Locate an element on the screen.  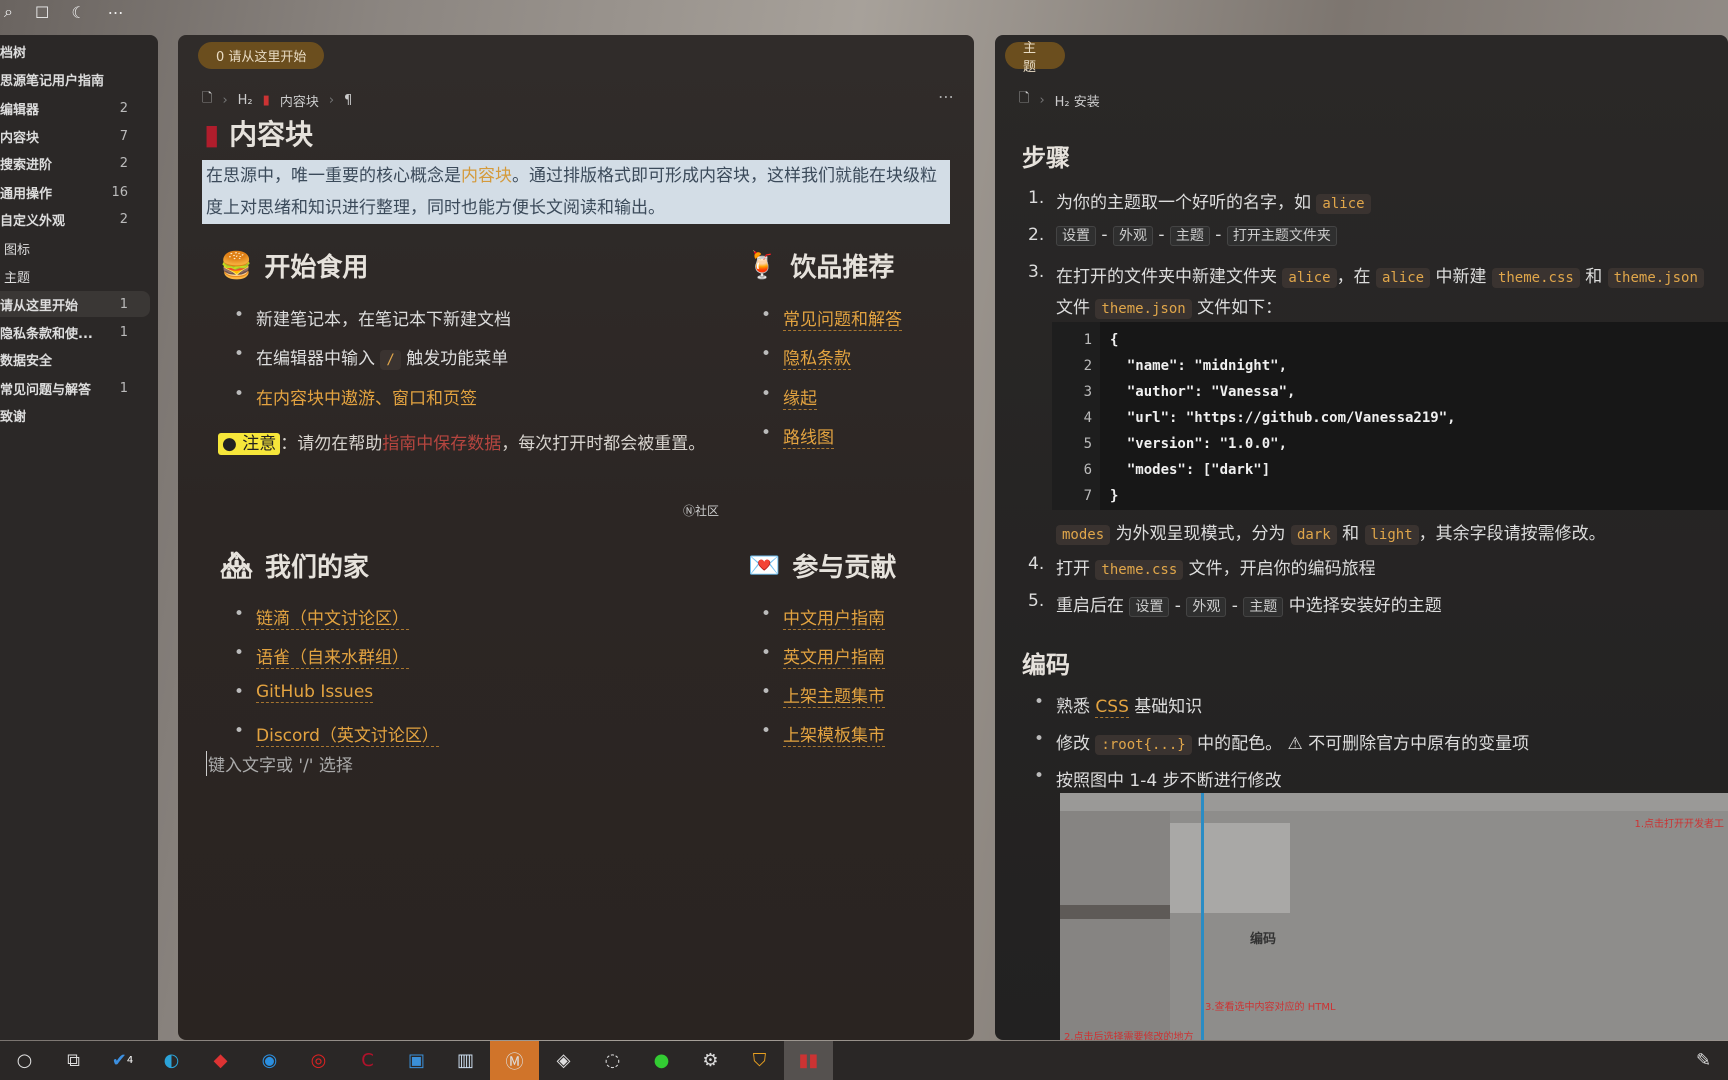
code-line: 2 "name": "midnight", is located at coordinates (1185, 366).